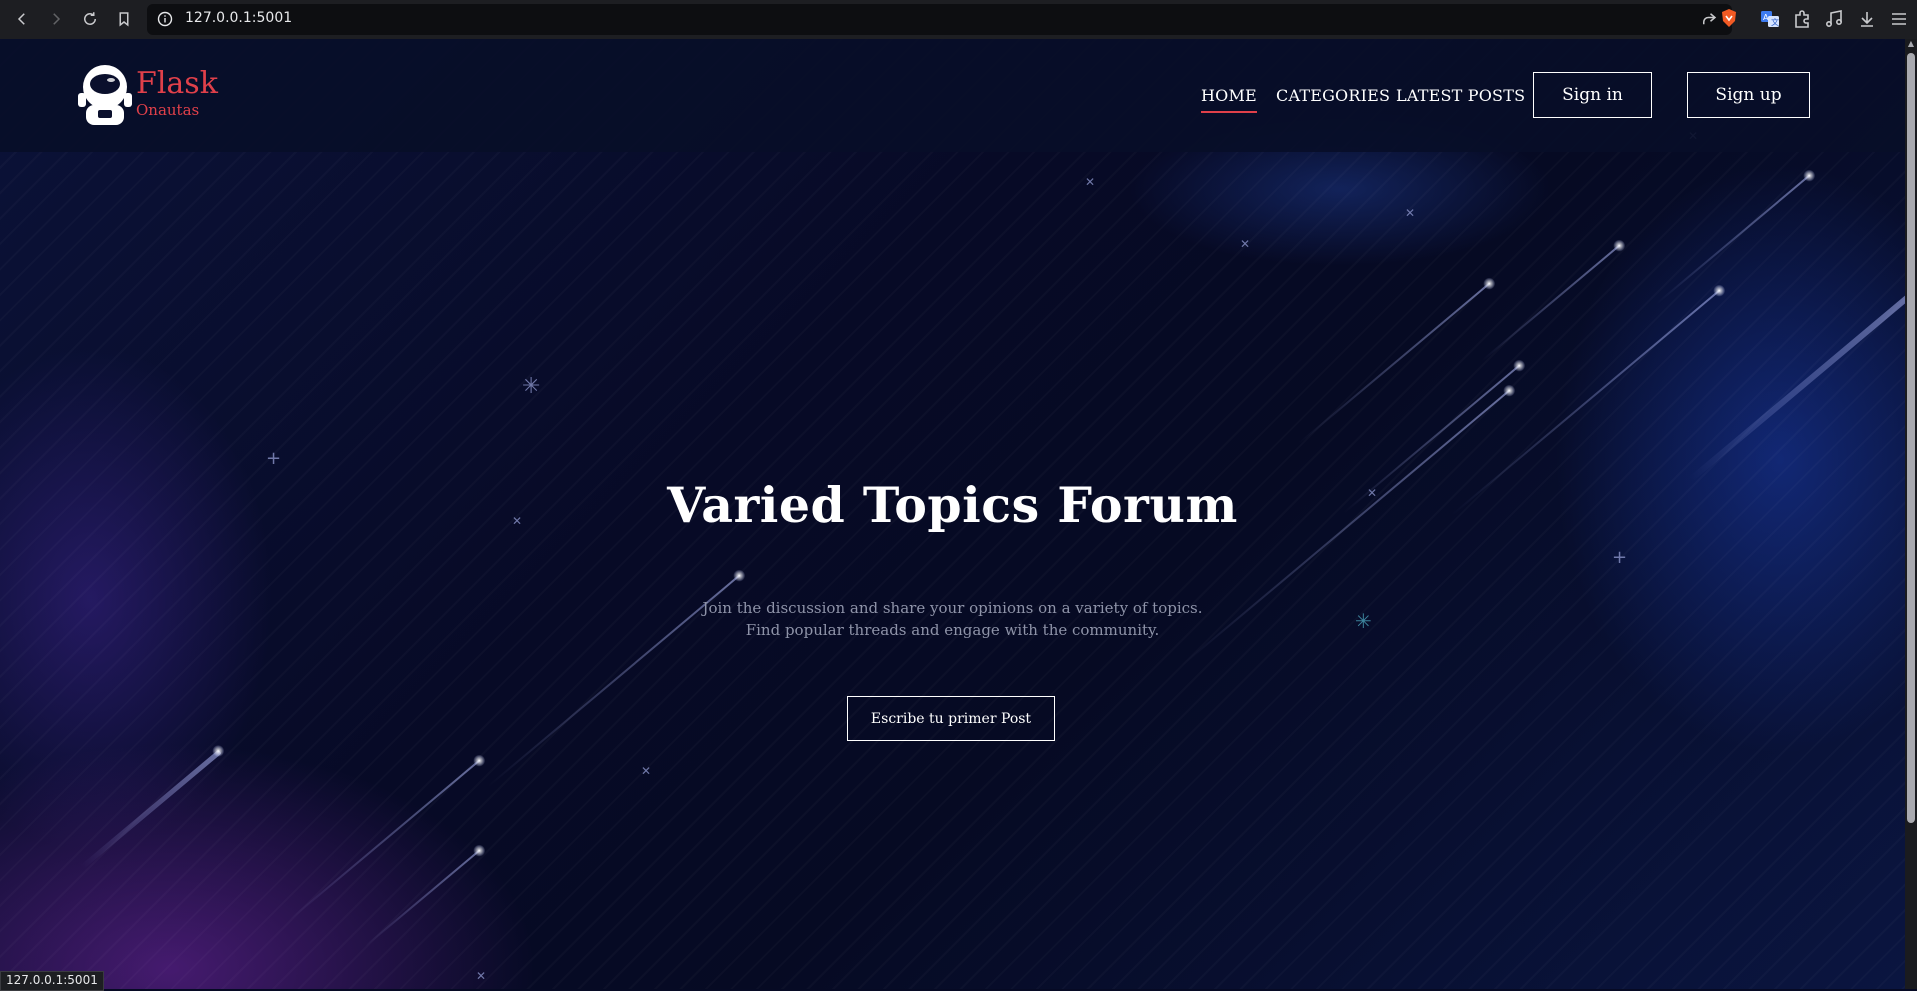 Image resolution: width=1917 pixels, height=991 pixels. I want to click on site-logo: Flask Onautas, so click(147, 97).